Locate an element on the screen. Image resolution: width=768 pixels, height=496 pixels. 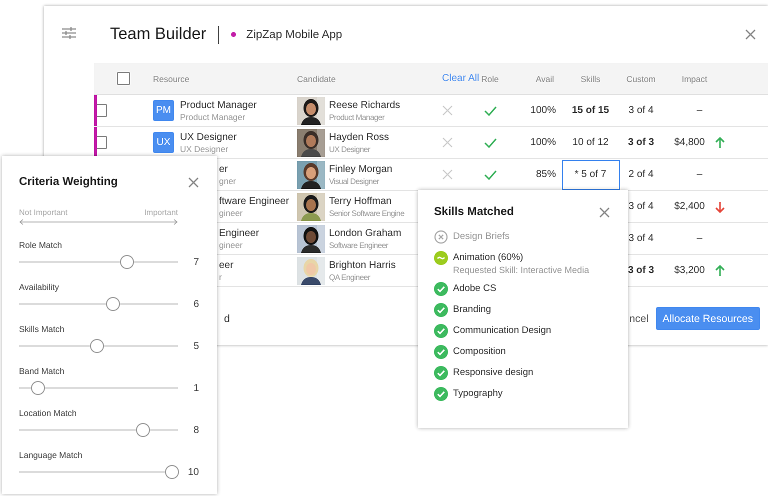
resource-name: ftware Engineer is located at coordinates (254, 201).